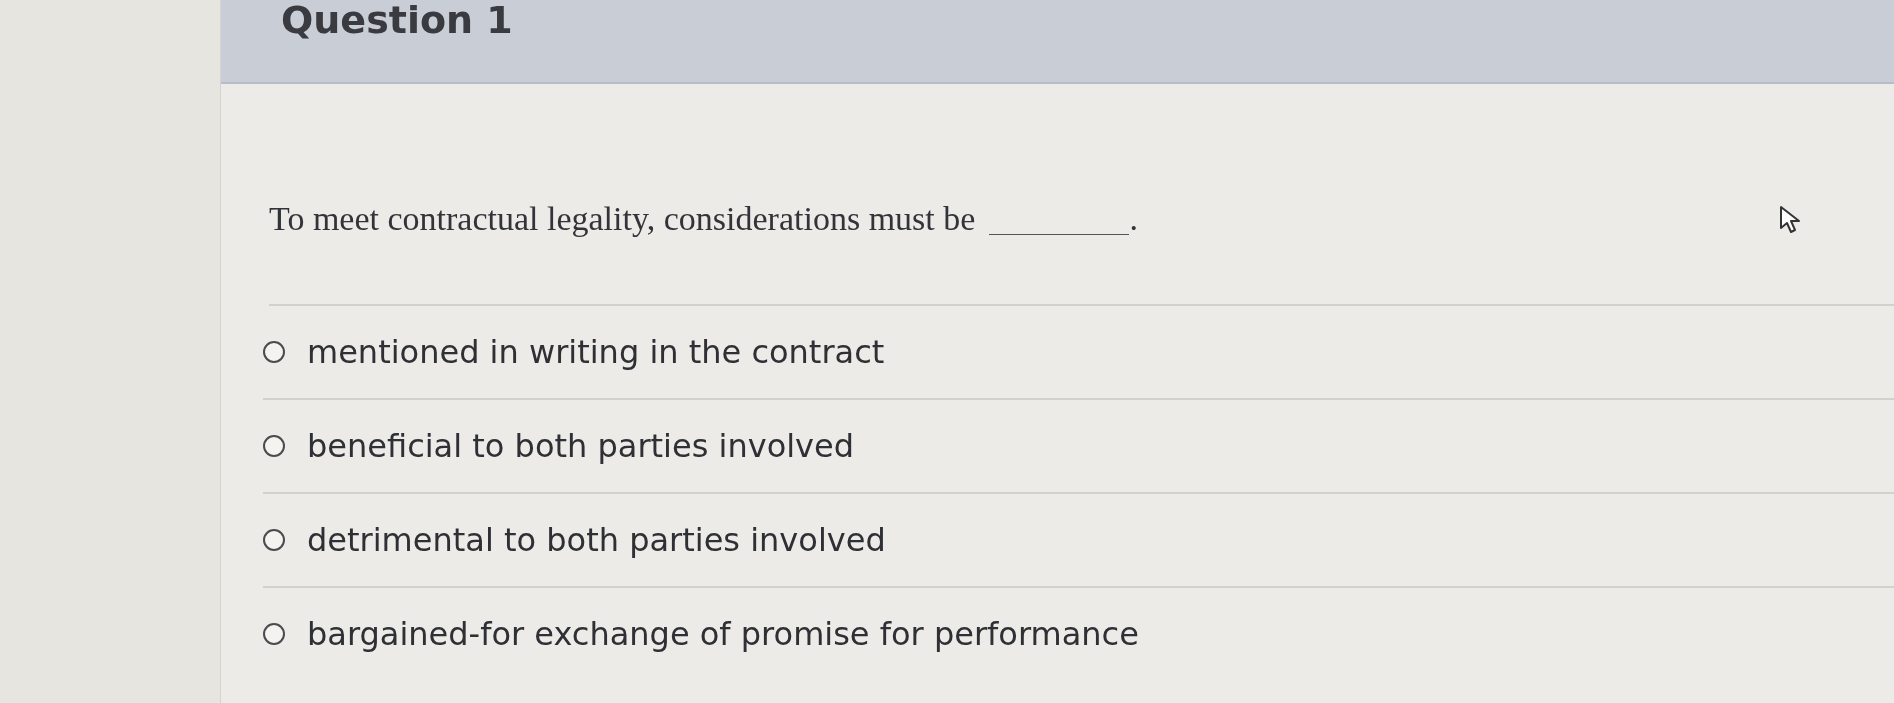  What do you see at coordinates (723, 634) in the screenshot?
I see `option-label: bargained-for exchange of promise for performance` at bounding box center [723, 634].